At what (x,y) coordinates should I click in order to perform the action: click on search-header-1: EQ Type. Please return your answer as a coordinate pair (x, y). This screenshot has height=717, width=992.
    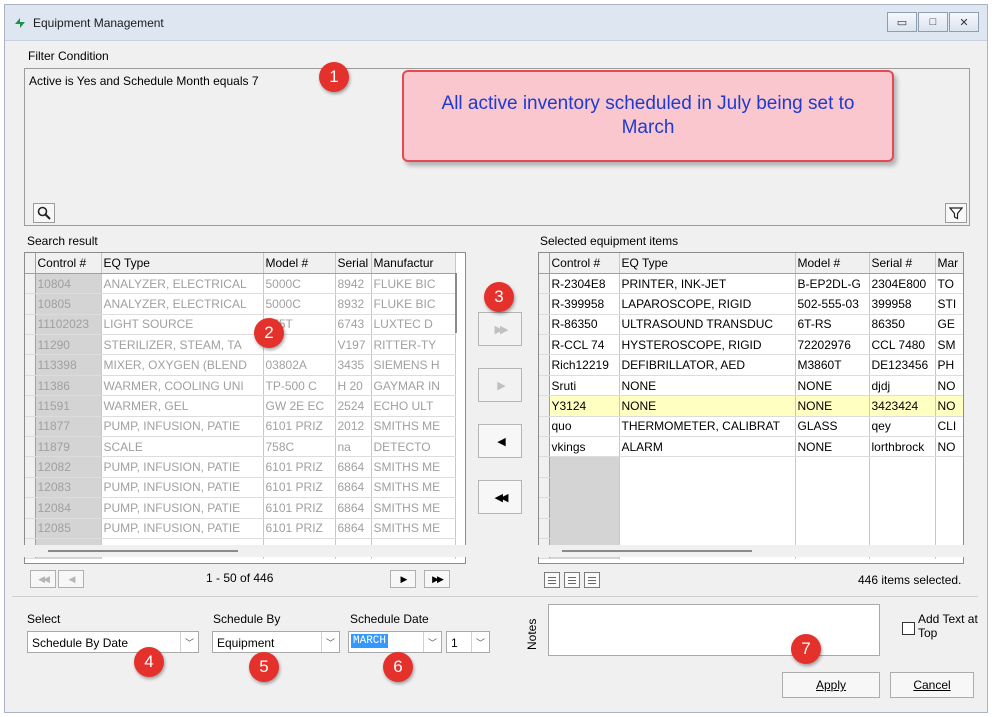
    Looking at the image, I should click on (182, 263).